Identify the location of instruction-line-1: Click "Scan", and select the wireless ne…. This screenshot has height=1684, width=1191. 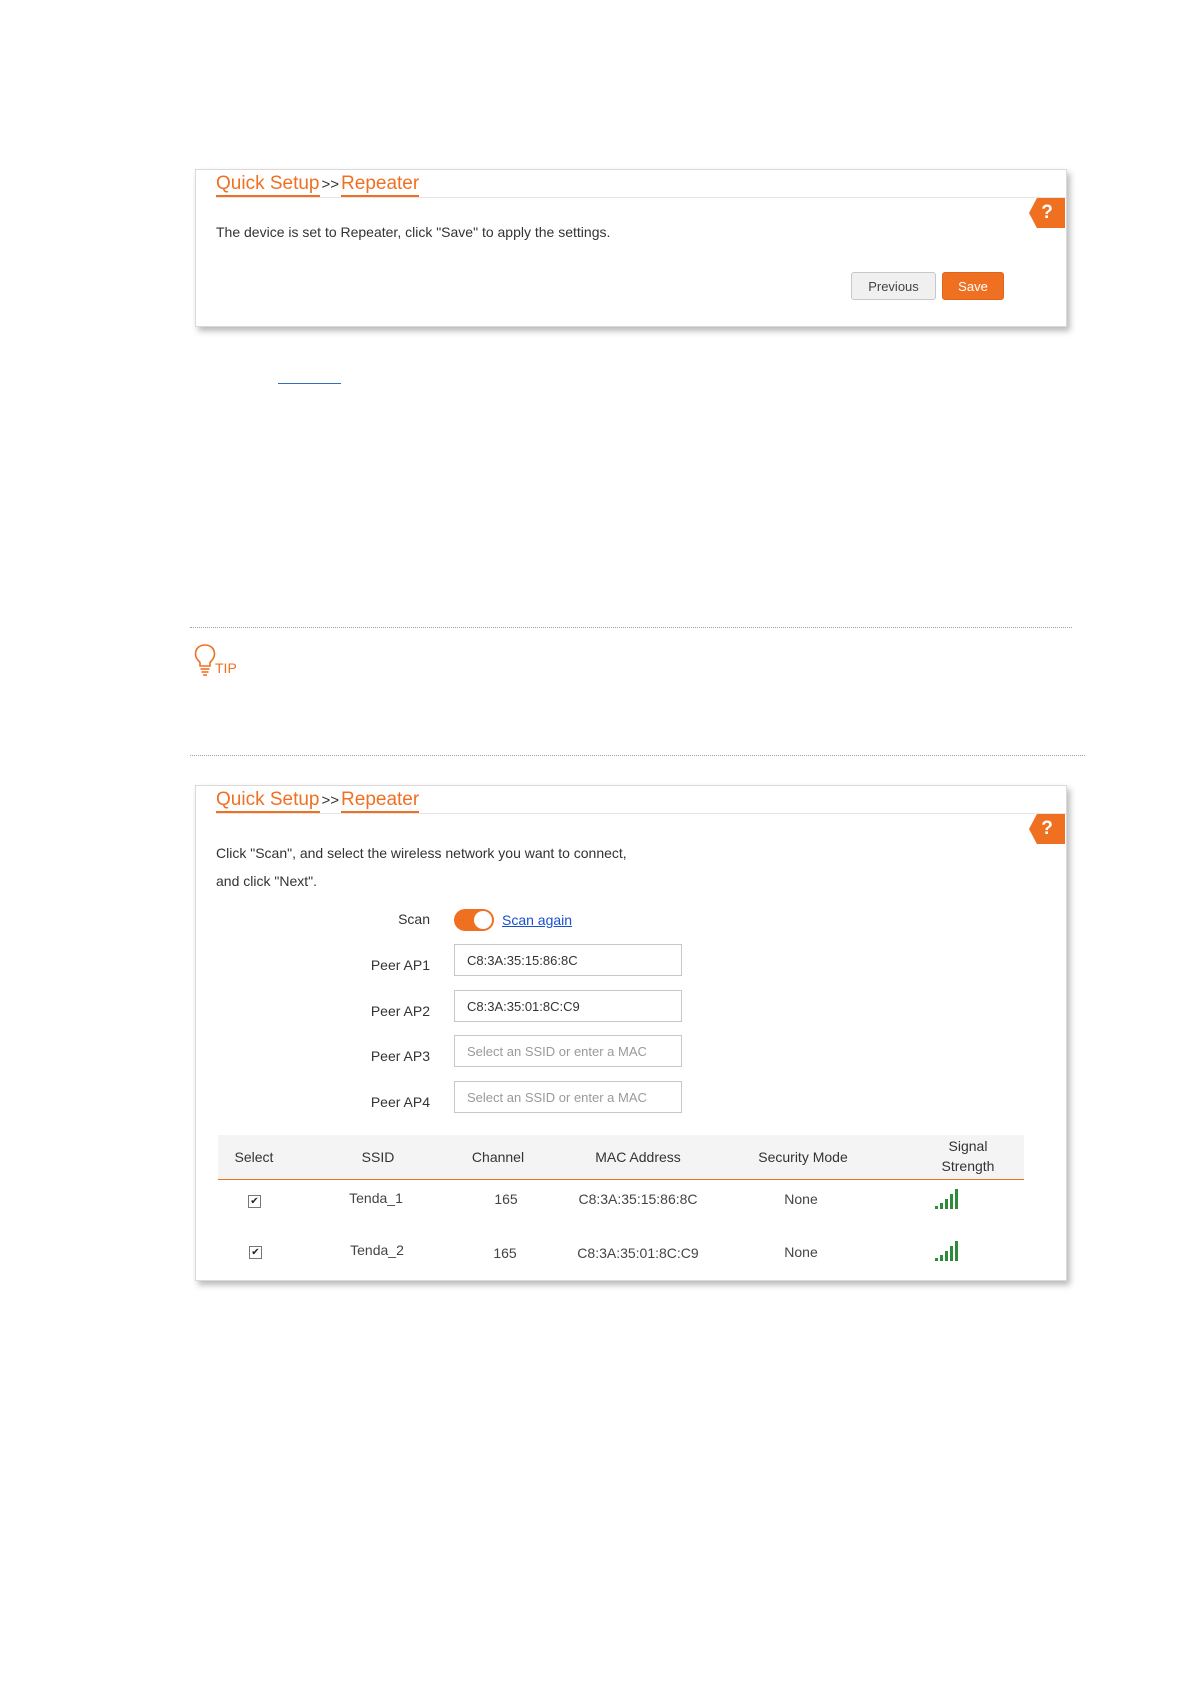
(421, 853).